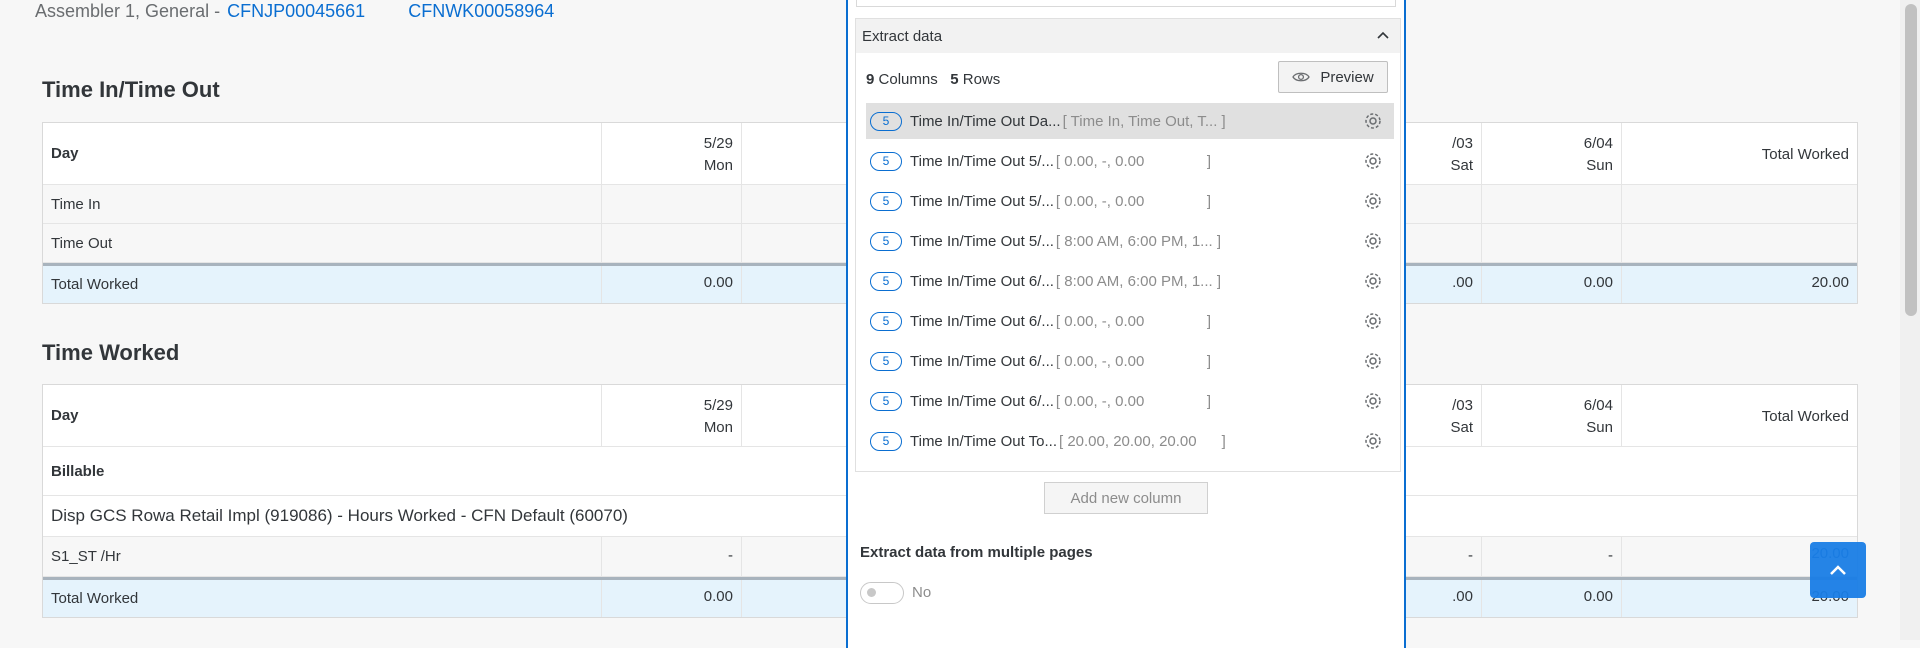 Image resolution: width=1920 pixels, height=648 pixels. I want to click on rows-count: 5, so click(954, 79).